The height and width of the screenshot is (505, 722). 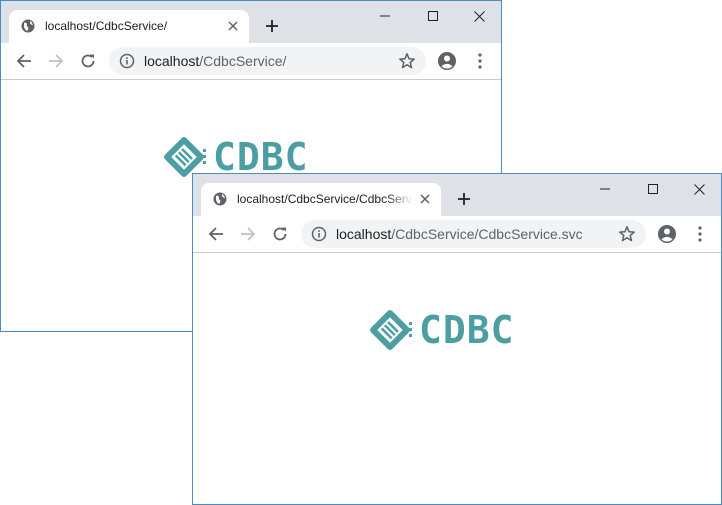 I want to click on browser-toolbar: localhost/CdbcService/, so click(x=251, y=61).